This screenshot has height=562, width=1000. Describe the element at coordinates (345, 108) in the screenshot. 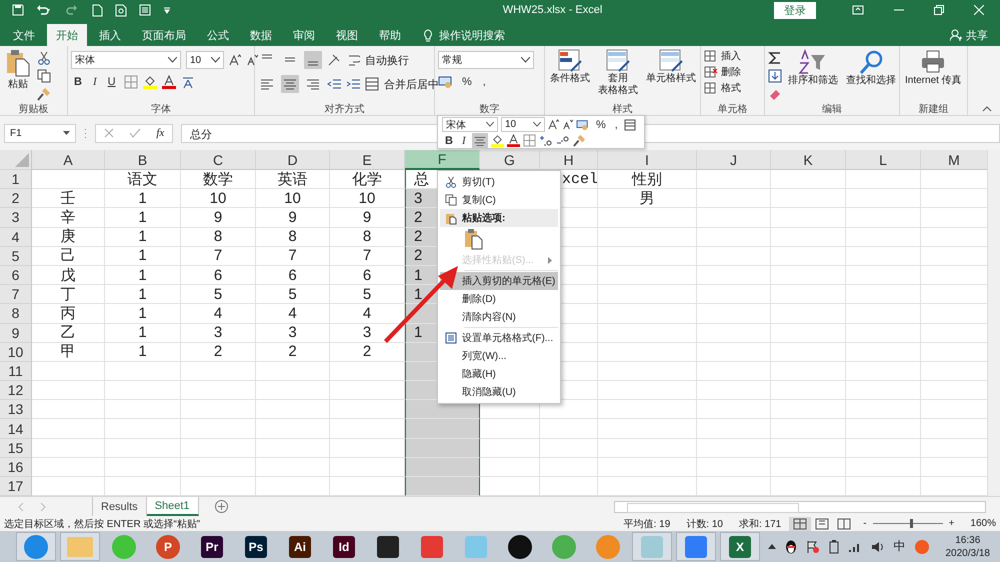

I see `group-label: 对齐方式` at that location.